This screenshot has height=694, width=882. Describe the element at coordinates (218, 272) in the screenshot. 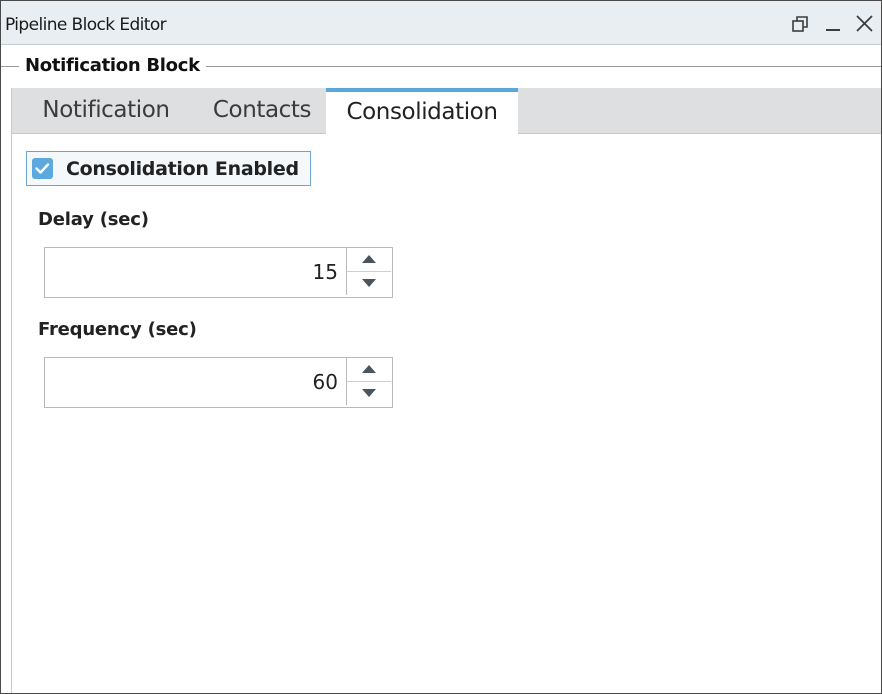

I see `delay-spinner: 15` at that location.